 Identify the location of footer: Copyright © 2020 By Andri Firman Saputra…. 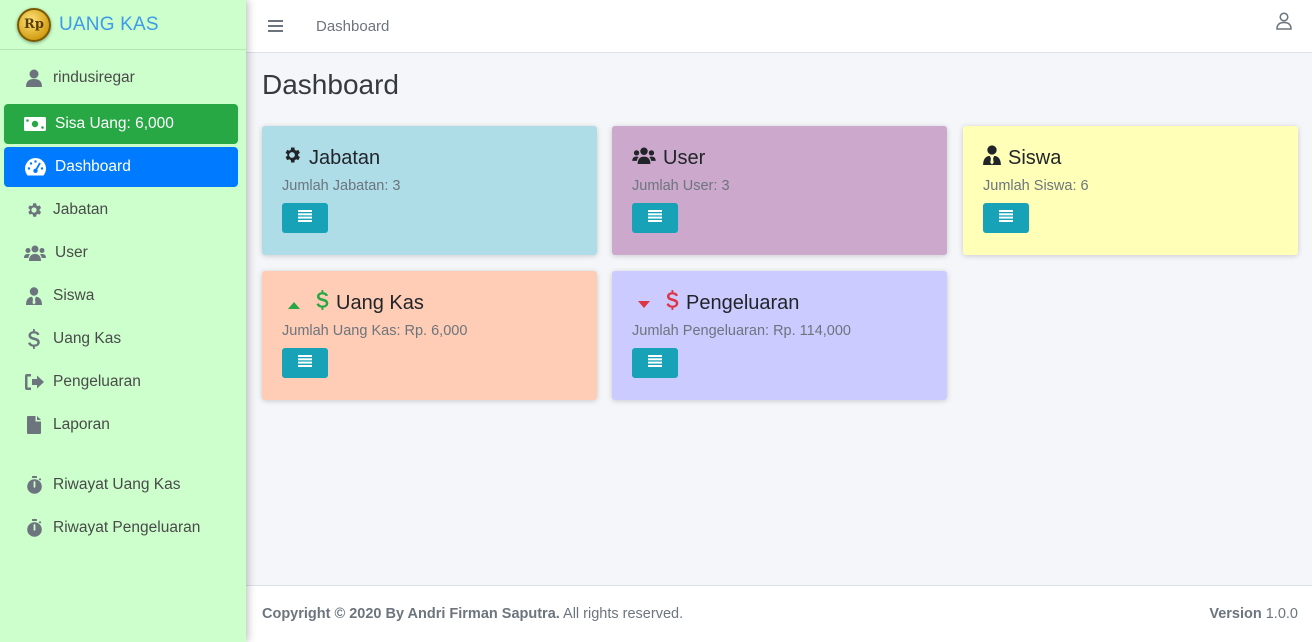
(779, 613).